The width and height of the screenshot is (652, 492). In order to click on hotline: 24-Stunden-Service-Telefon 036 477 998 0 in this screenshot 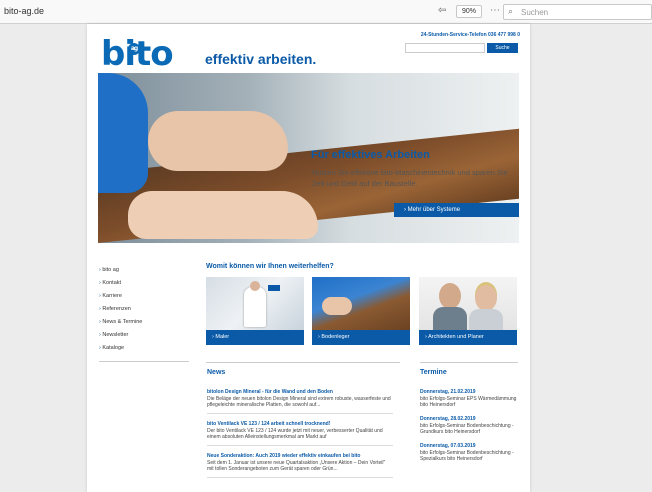, I will do `click(470, 35)`.